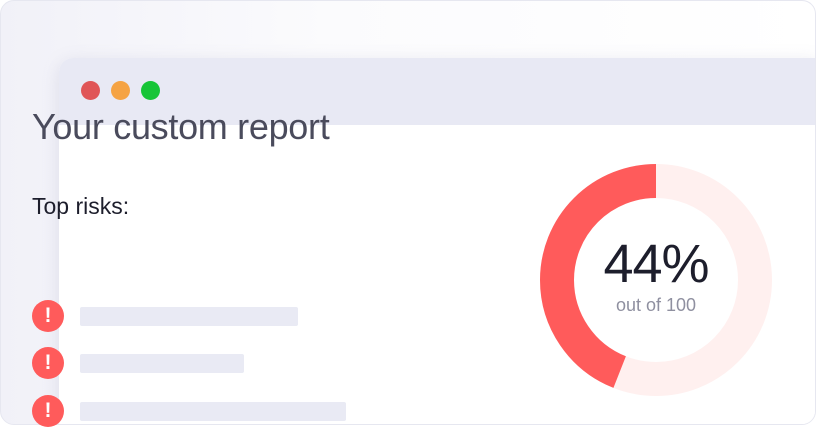 This screenshot has height=427, width=816. I want to click on close-window-dot, so click(90, 90).